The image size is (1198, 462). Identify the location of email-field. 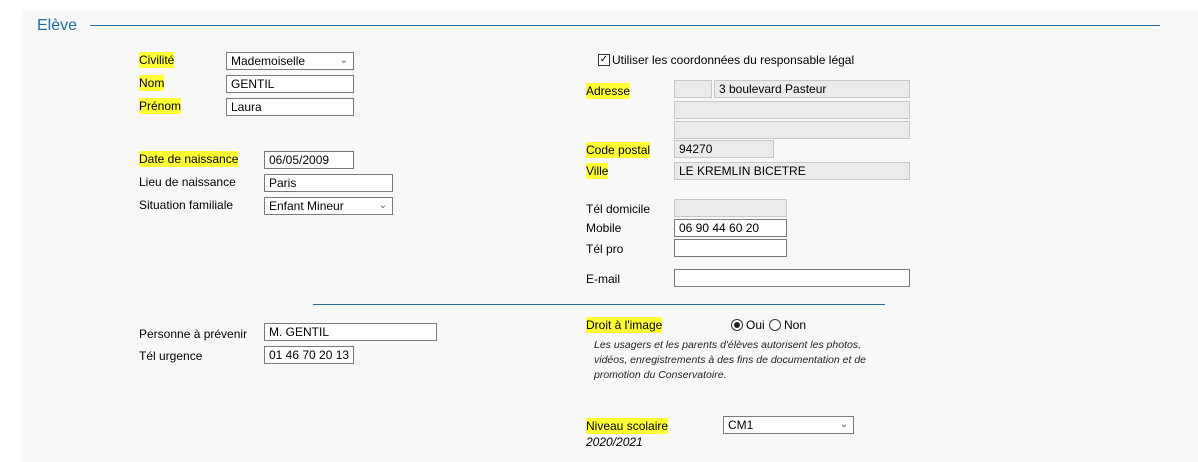
(792, 278).